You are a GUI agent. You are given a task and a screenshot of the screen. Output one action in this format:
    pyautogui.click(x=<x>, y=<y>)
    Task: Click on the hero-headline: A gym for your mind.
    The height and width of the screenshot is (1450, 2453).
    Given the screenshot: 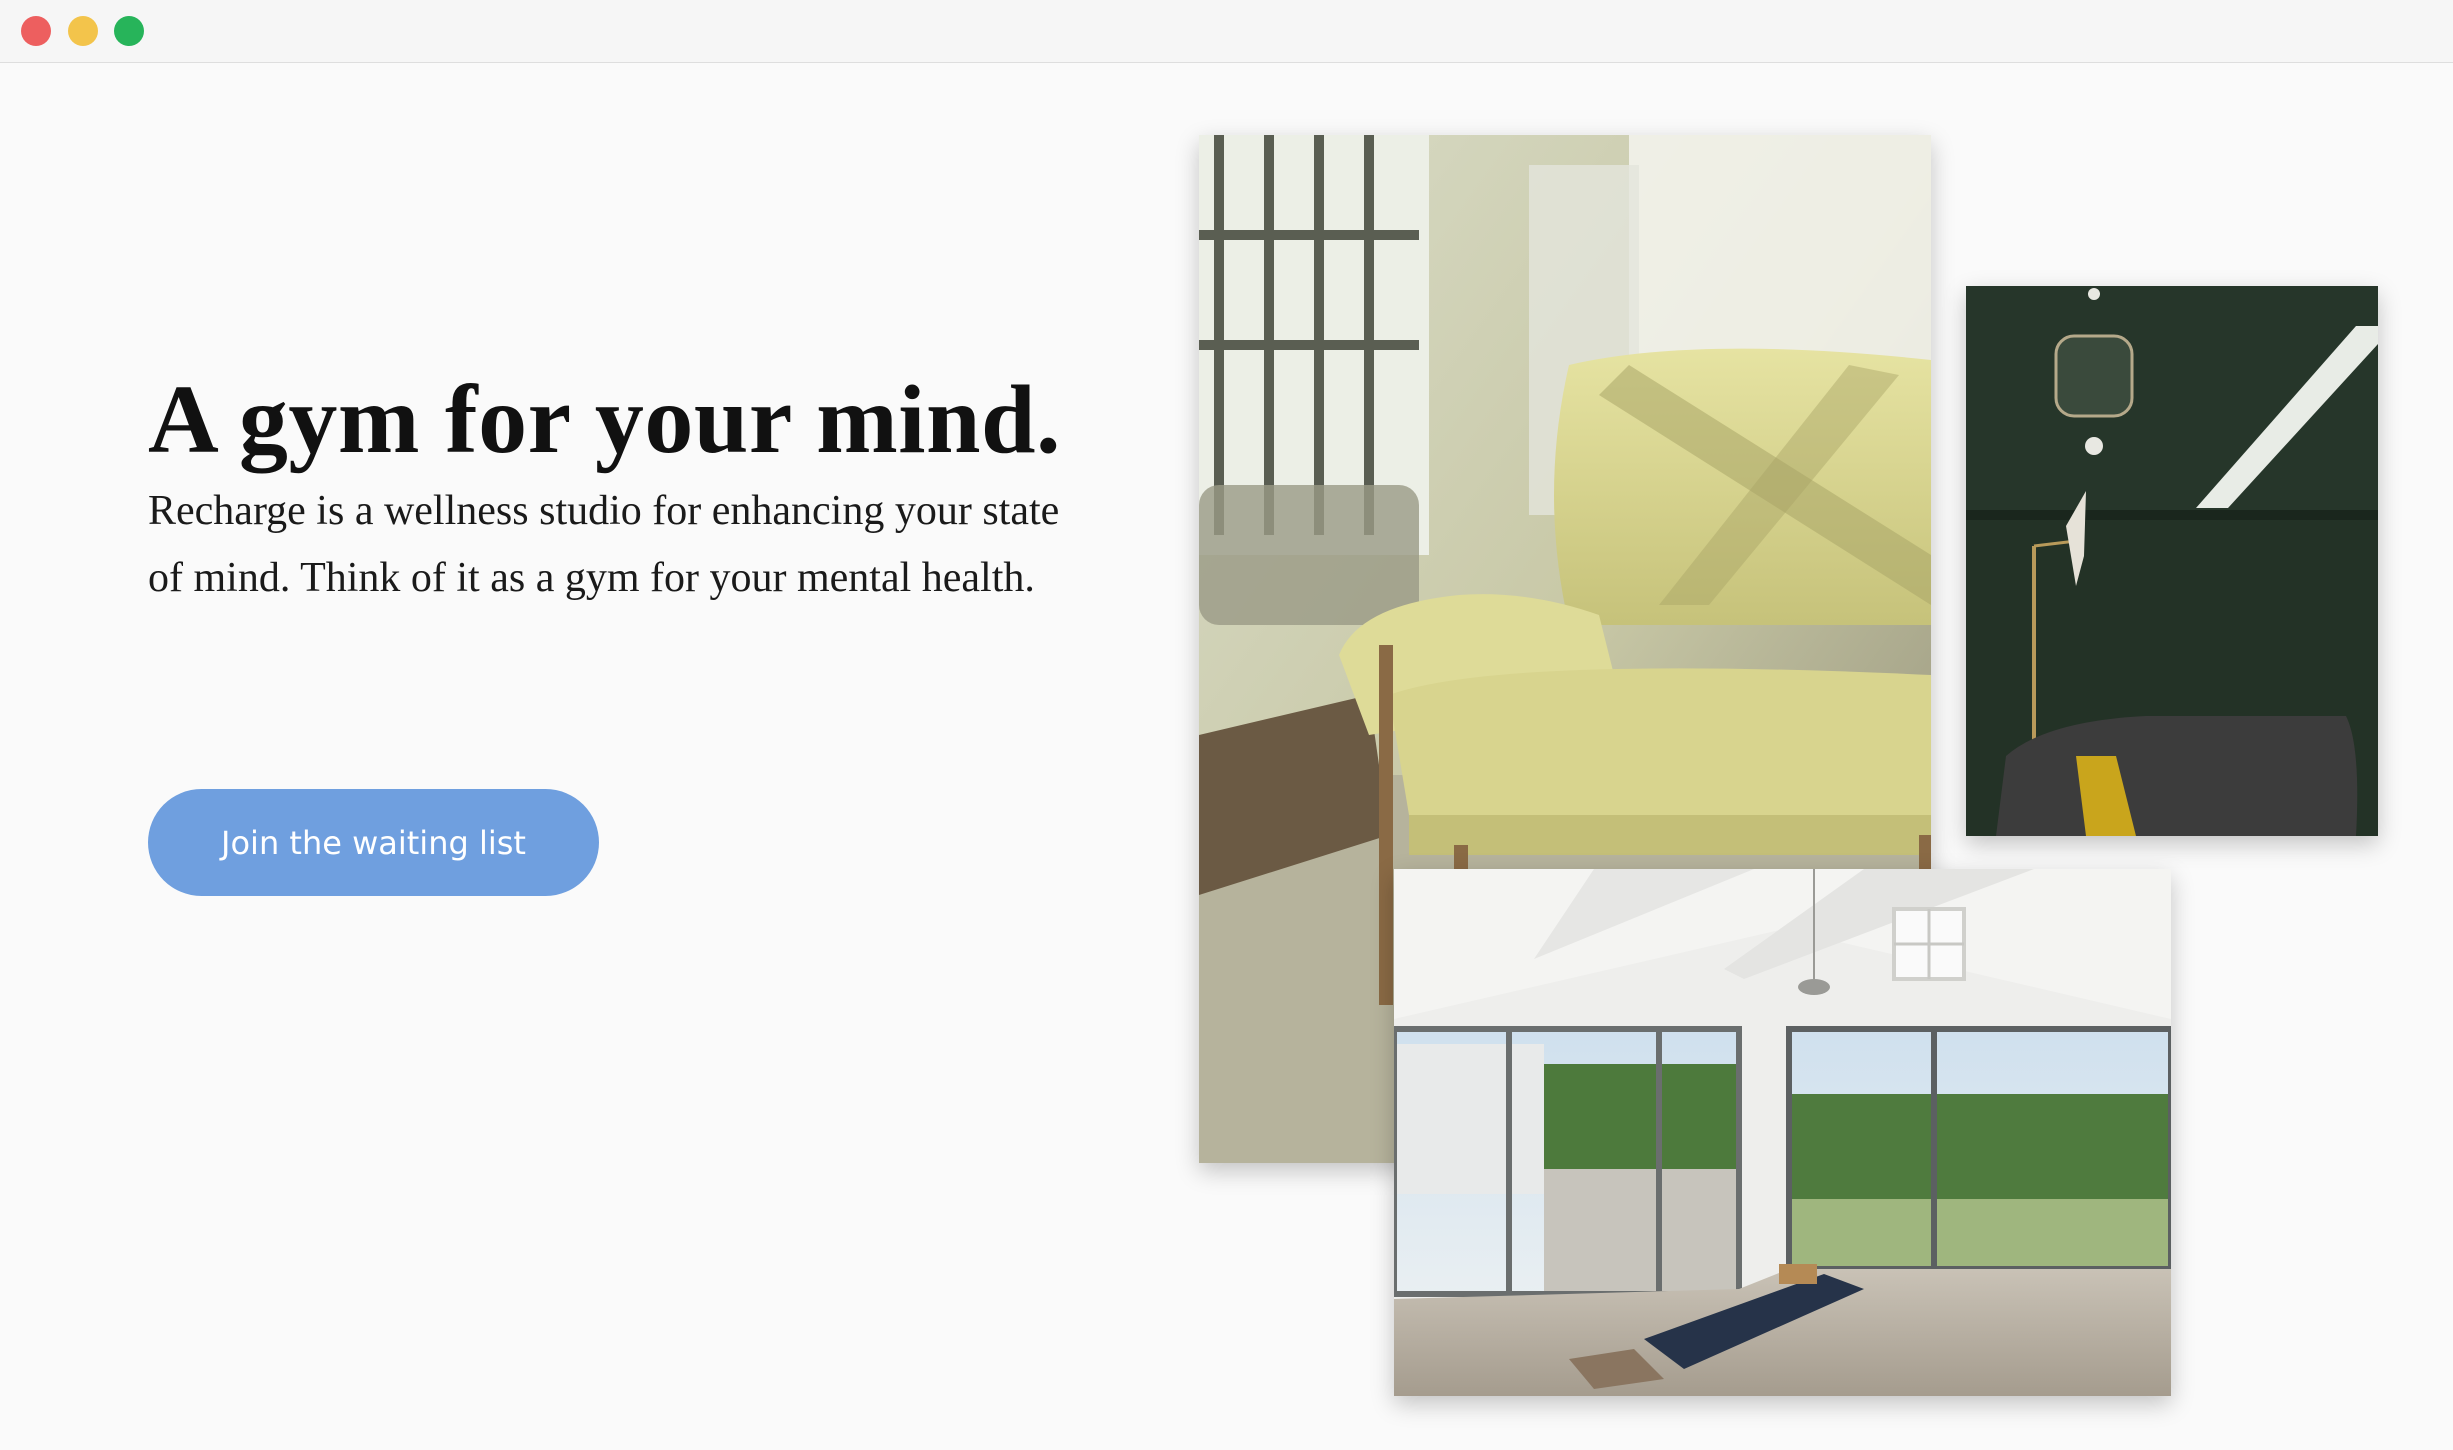 What is the action you would take?
    pyautogui.click(x=604, y=420)
    